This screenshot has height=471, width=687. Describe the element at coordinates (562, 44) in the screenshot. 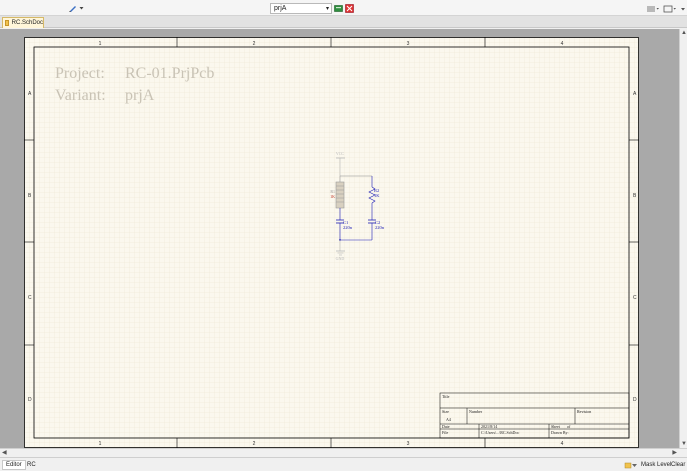

I see `zone-top-4: 4` at that location.